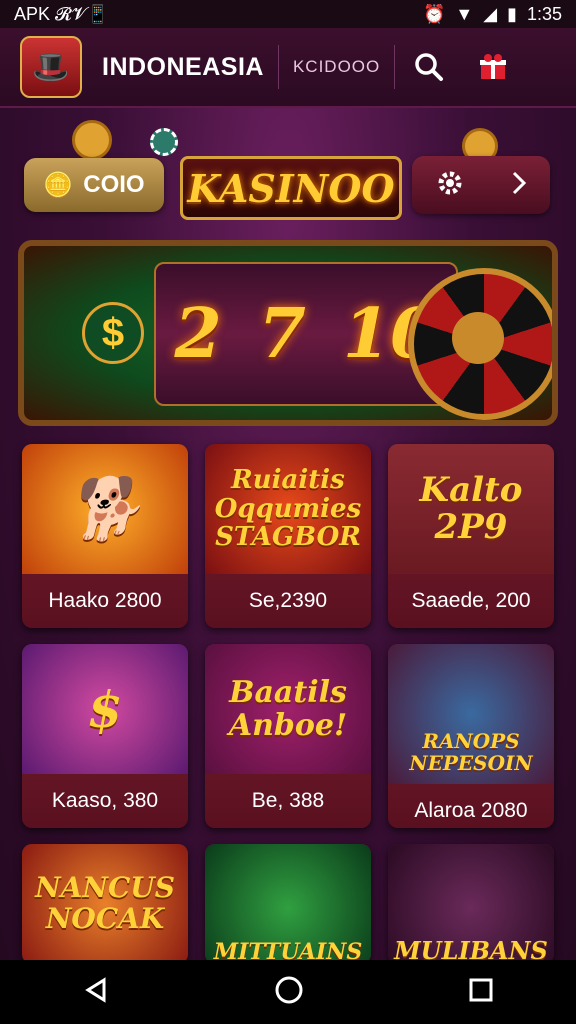 The image size is (576, 1024). What do you see at coordinates (288, 509) in the screenshot?
I see `game-art: Ruiaitis Oqqumies STAGBOR` at bounding box center [288, 509].